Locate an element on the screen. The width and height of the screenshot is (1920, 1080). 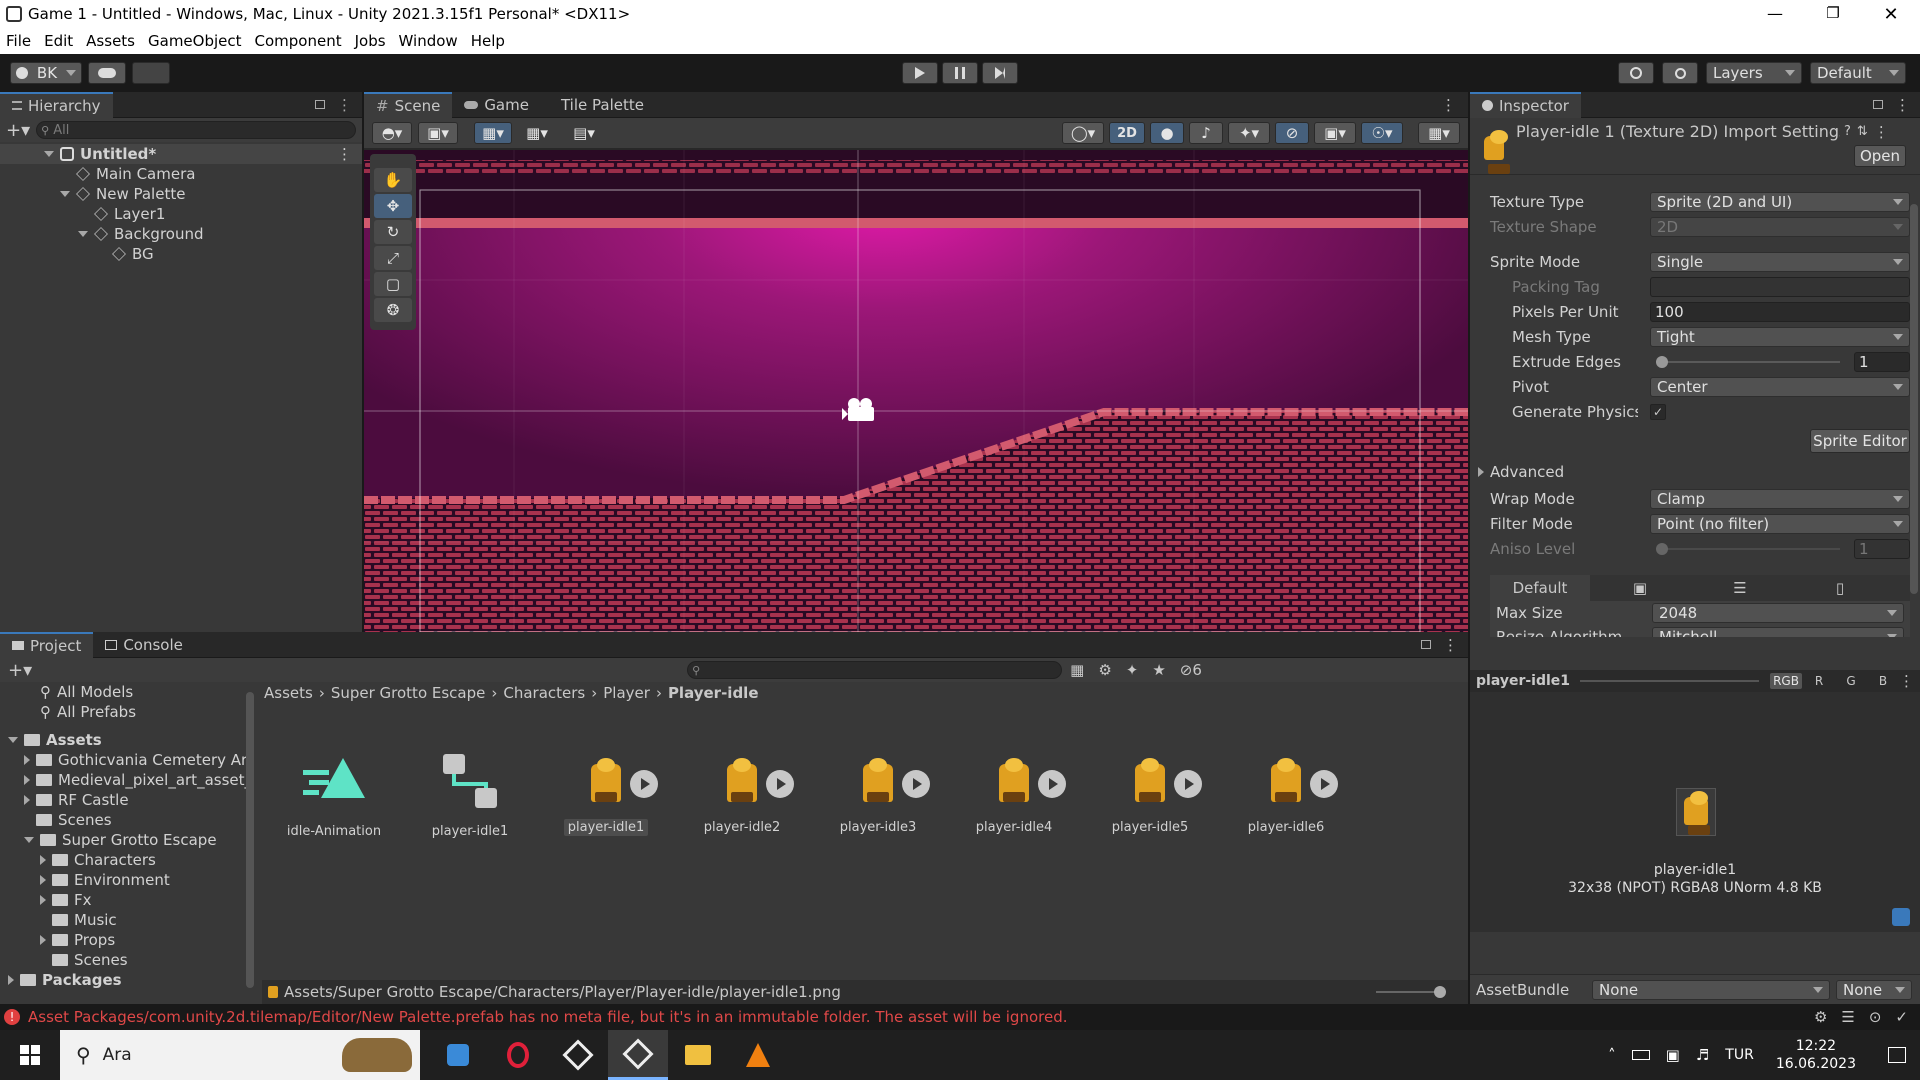
hierarchy-item-background: Background is located at coordinates (181, 234).